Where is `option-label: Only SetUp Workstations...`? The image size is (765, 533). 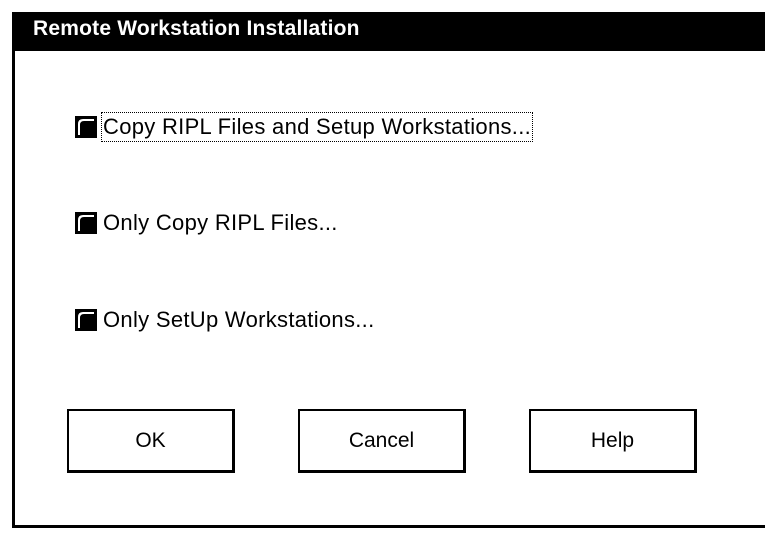
option-label: Only SetUp Workstations... is located at coordinates (239, 319).